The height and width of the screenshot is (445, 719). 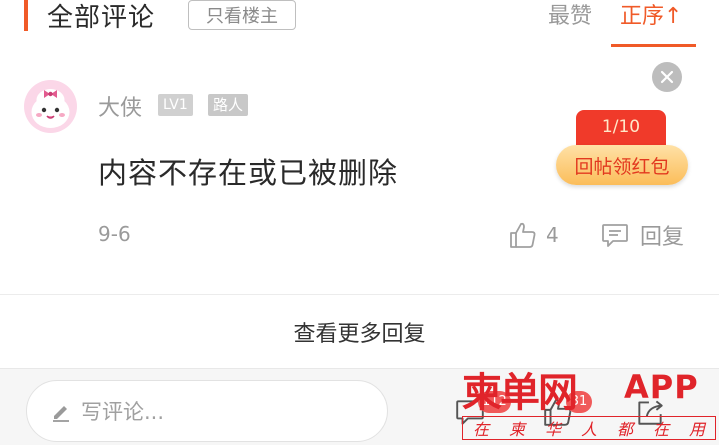 I want to click on pencil-icon, so click(x=61, y=414).